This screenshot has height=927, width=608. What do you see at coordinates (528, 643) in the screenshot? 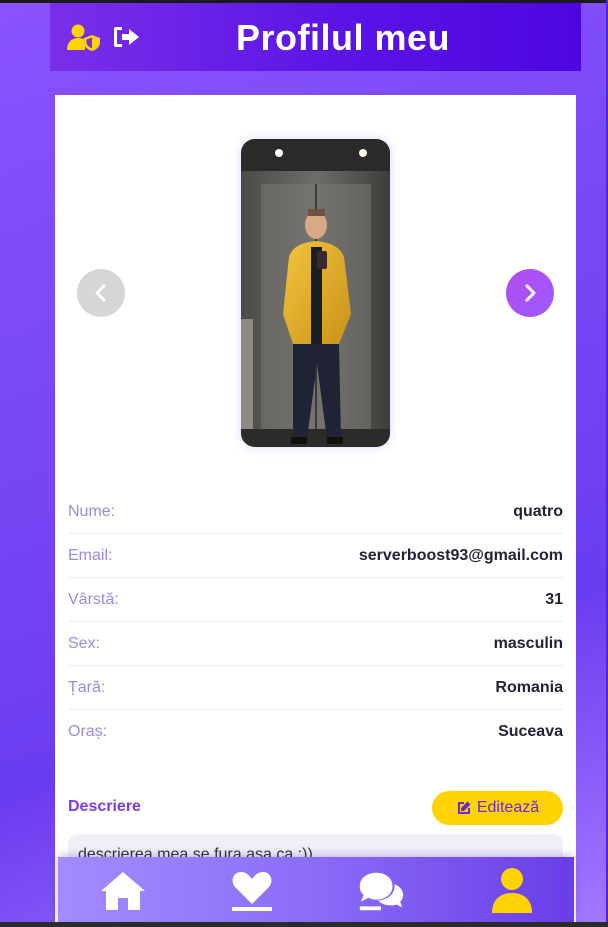
I see `info-value: masculin` at bounding box center [528, 643].